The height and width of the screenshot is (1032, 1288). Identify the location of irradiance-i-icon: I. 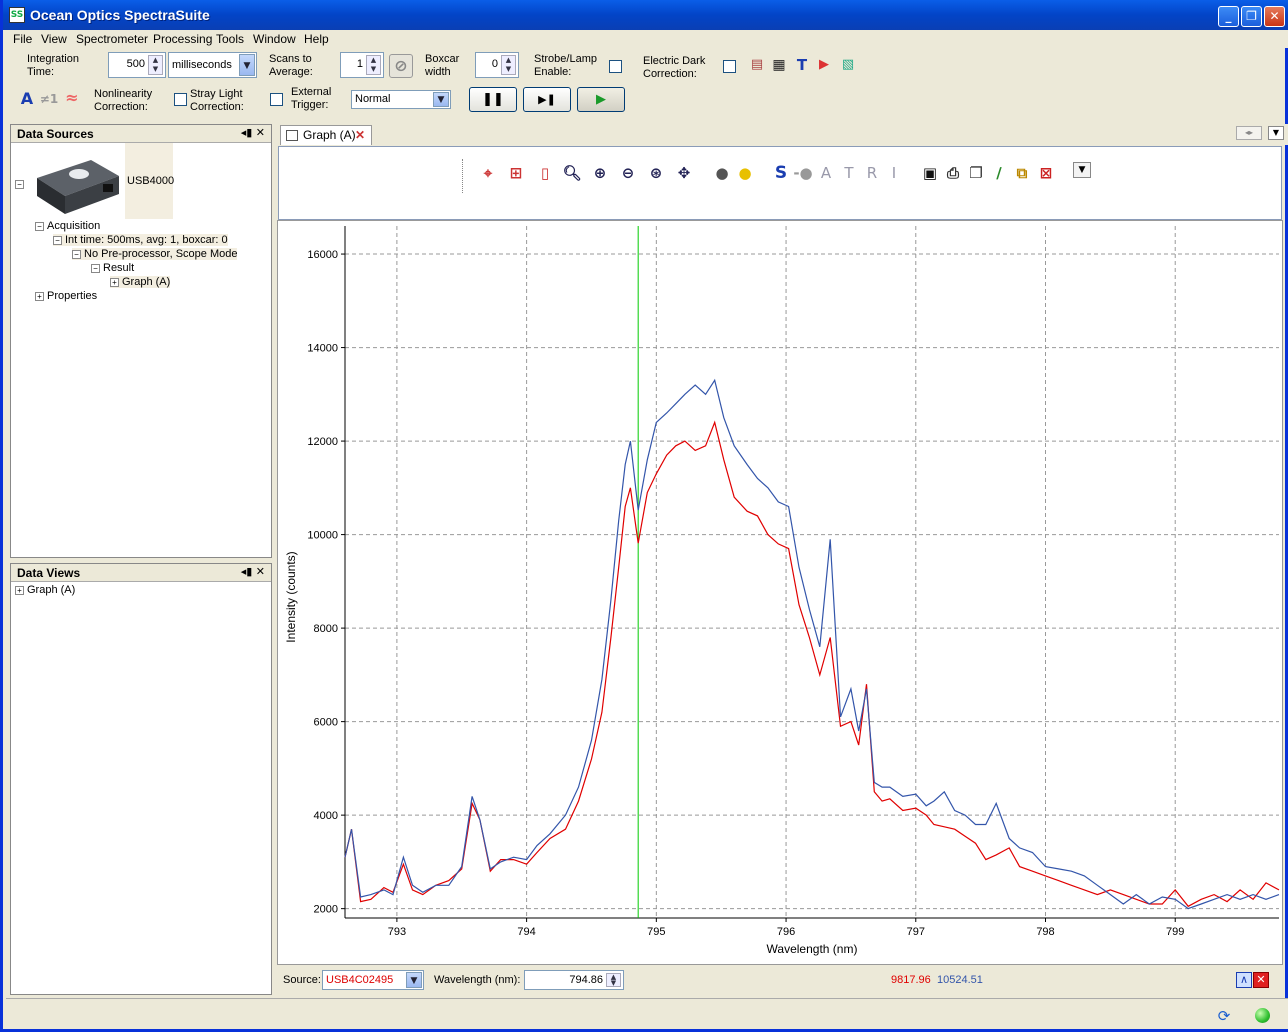
(894, 173).